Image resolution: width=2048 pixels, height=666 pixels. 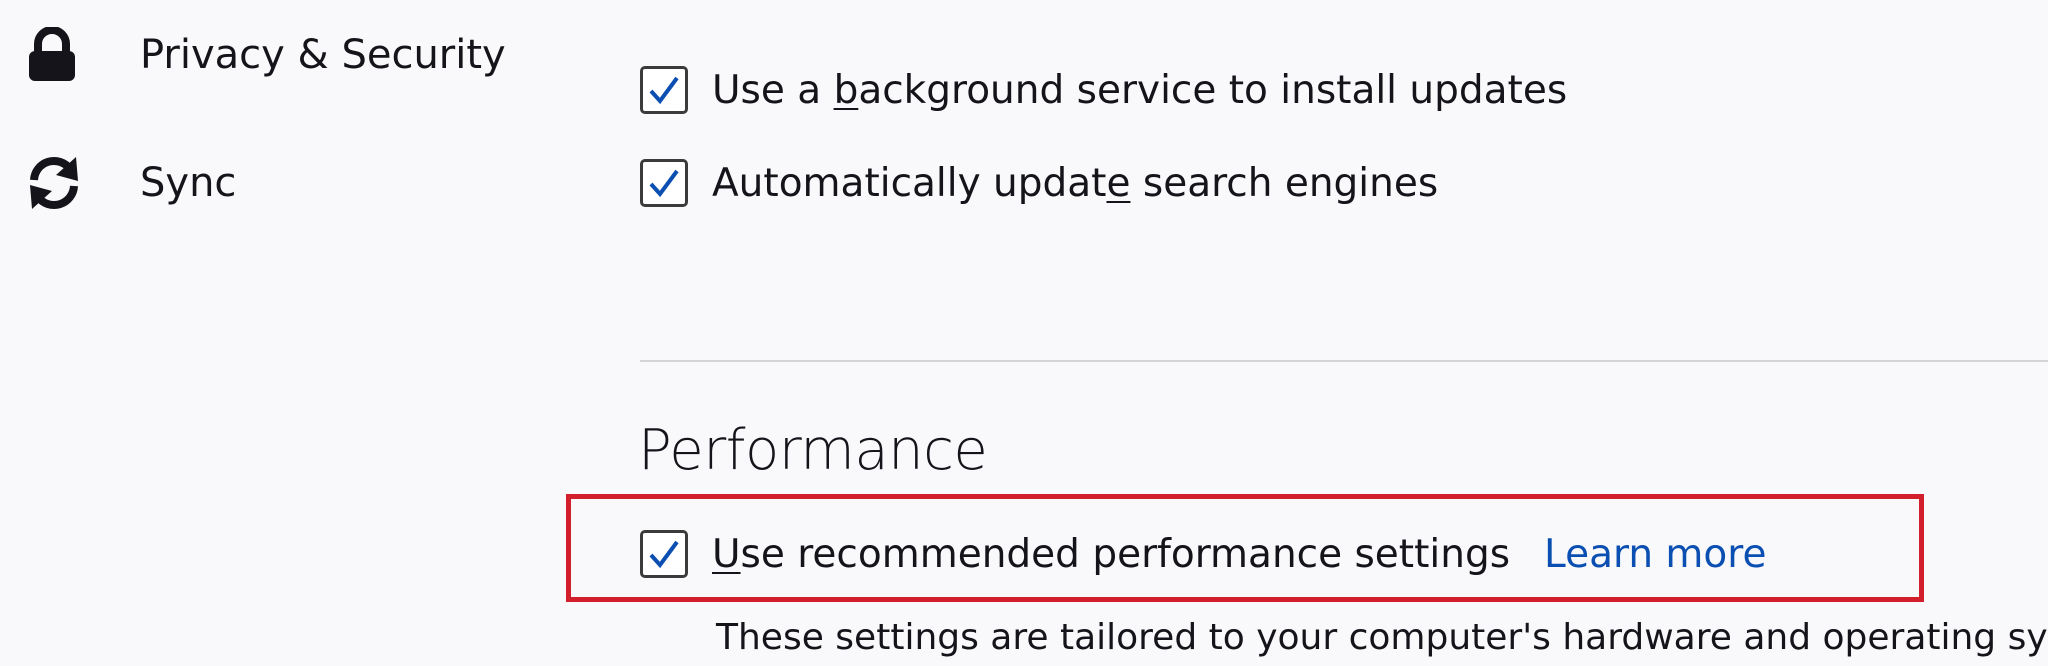 I want to click on sync-icon, so click(x=55, y=183).